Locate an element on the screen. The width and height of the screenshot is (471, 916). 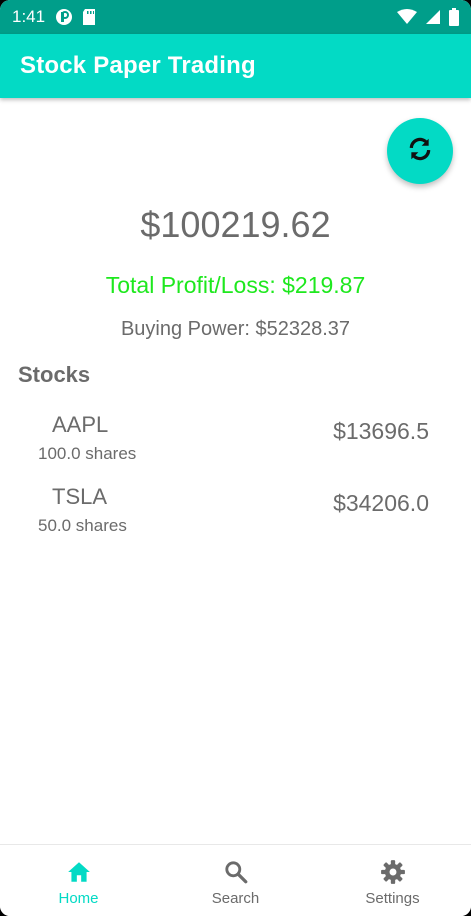
notification-app-icon is located at coordinates (64, 17).